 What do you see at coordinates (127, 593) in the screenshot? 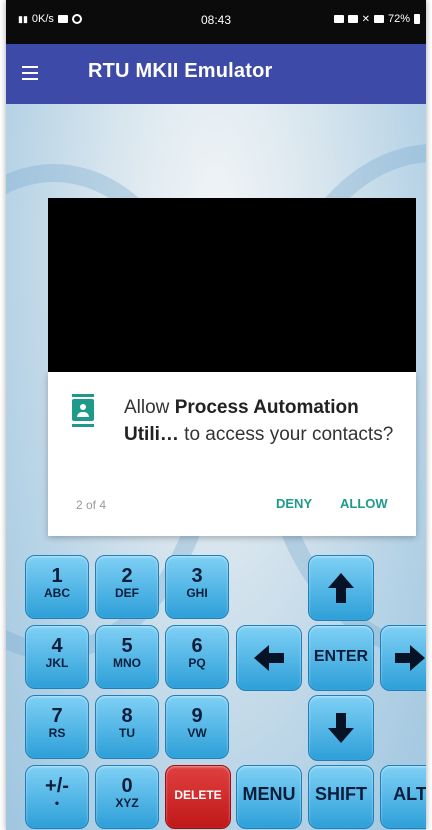
I see `key-2-letters: DEF` at bounding box center [127, 593].